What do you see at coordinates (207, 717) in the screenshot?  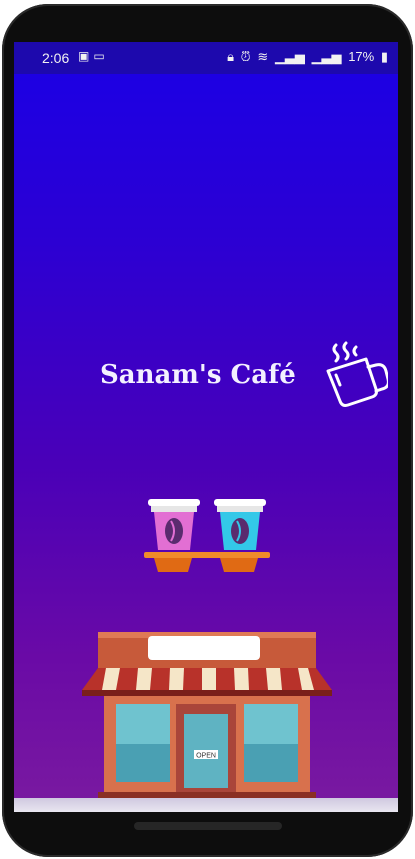 I see `cafe-storefront-illustration: OPEN` at bounding box center [207, 717].